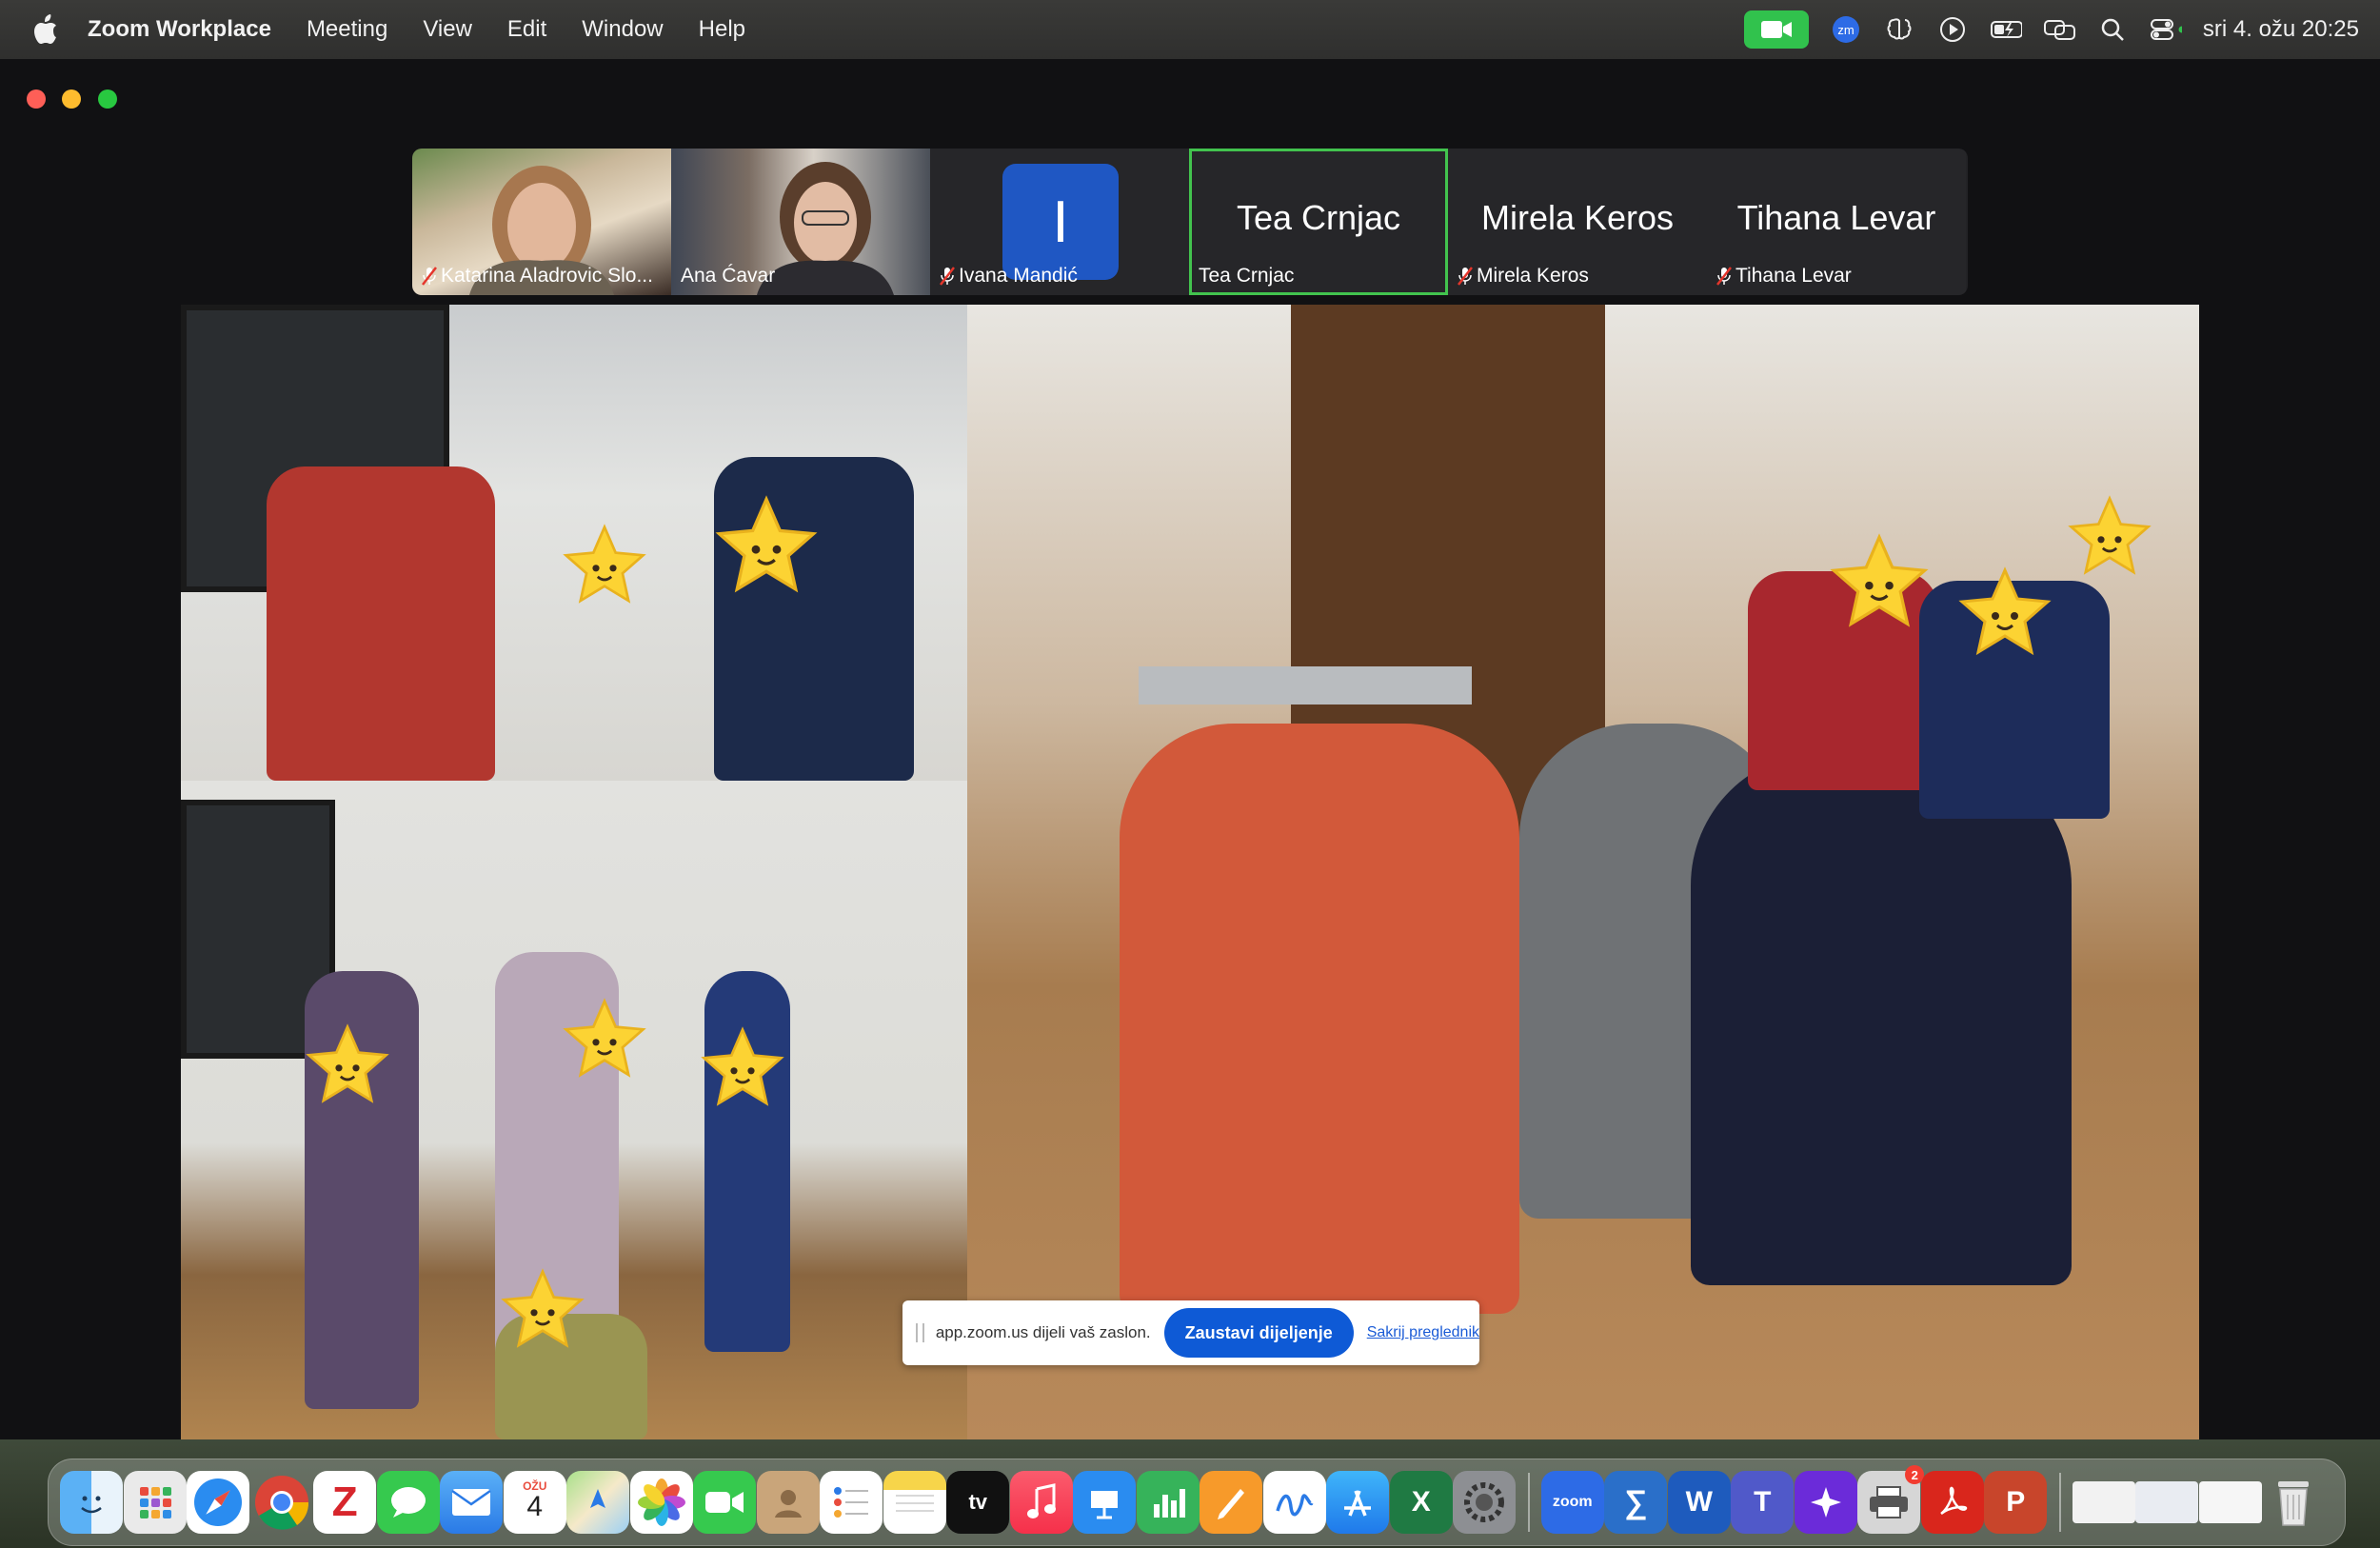  I want to click on calendar-icon: OŽU 4, so click(534, 1502).